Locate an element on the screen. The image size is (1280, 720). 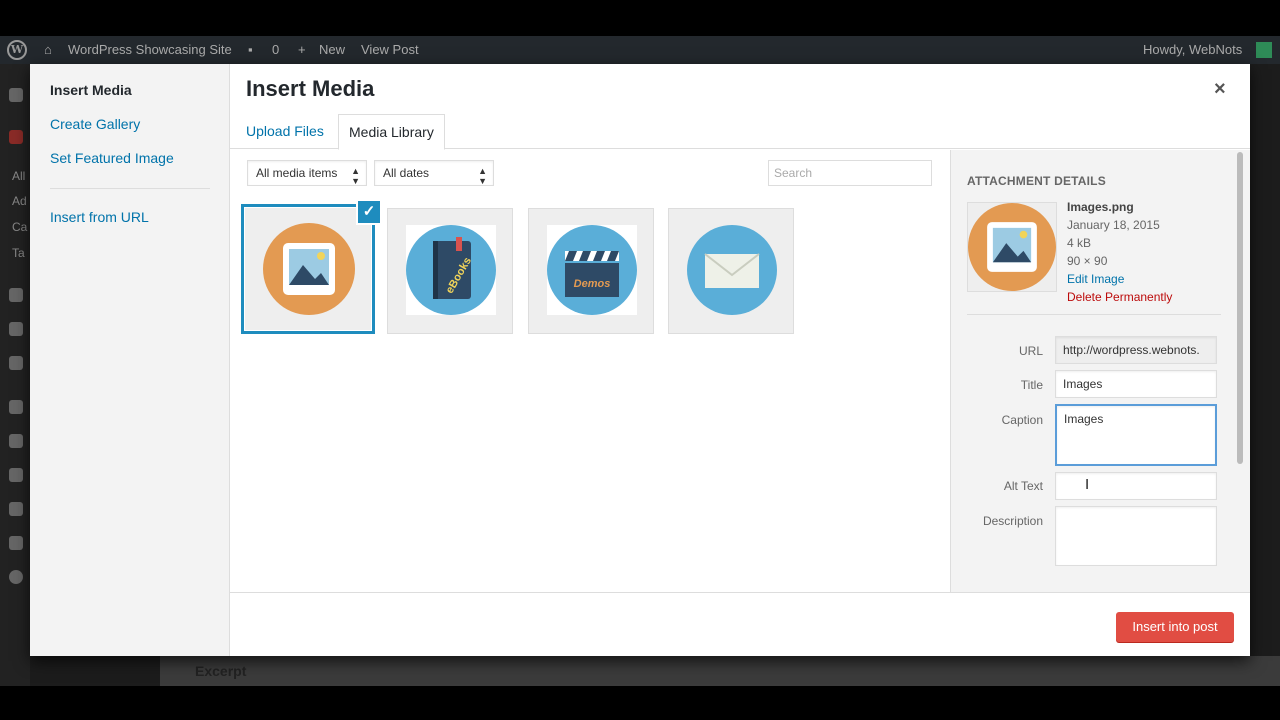
new-link: New is located at coordinates (332, 49).